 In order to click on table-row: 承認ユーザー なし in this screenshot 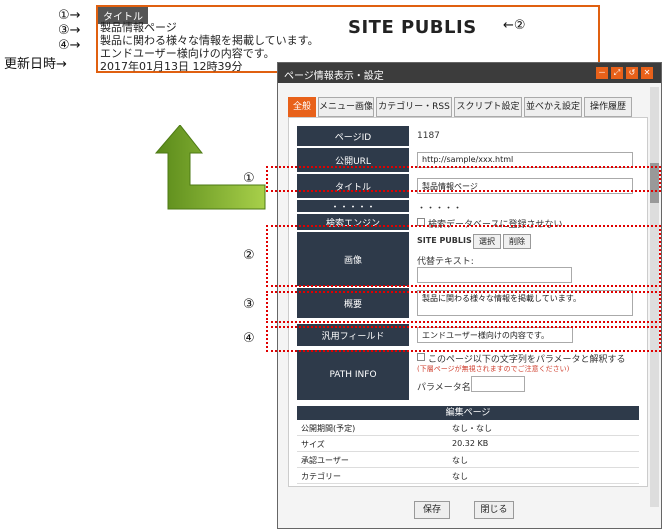, I will do `click(468, 460)`.